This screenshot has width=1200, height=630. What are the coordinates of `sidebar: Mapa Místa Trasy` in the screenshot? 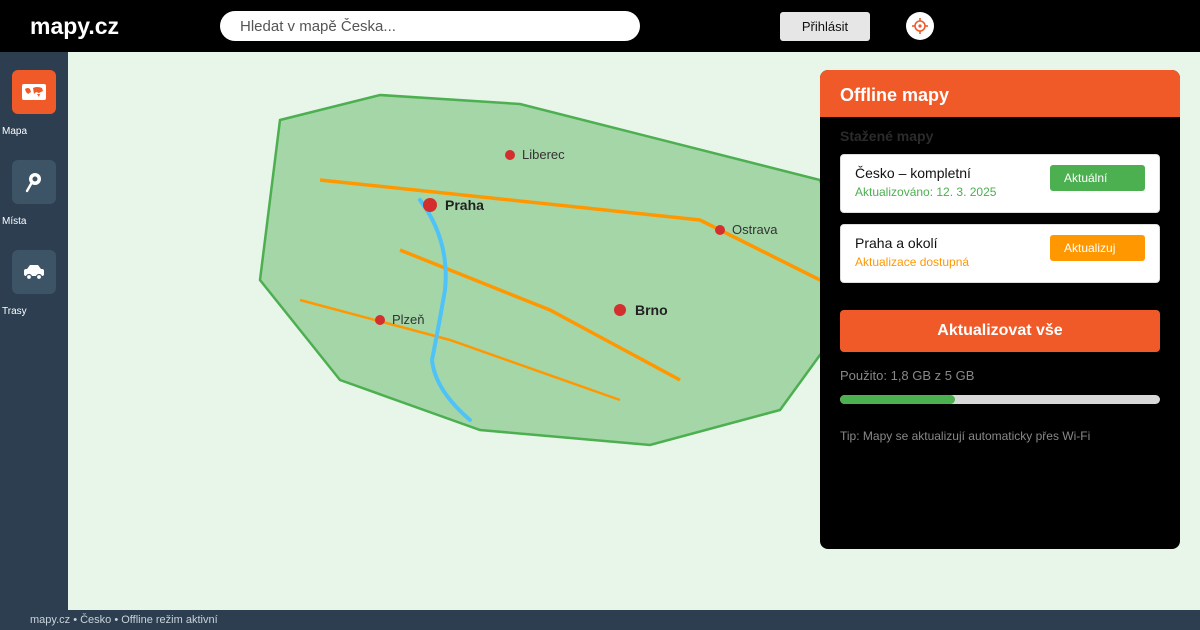 It's located at (34, 331).